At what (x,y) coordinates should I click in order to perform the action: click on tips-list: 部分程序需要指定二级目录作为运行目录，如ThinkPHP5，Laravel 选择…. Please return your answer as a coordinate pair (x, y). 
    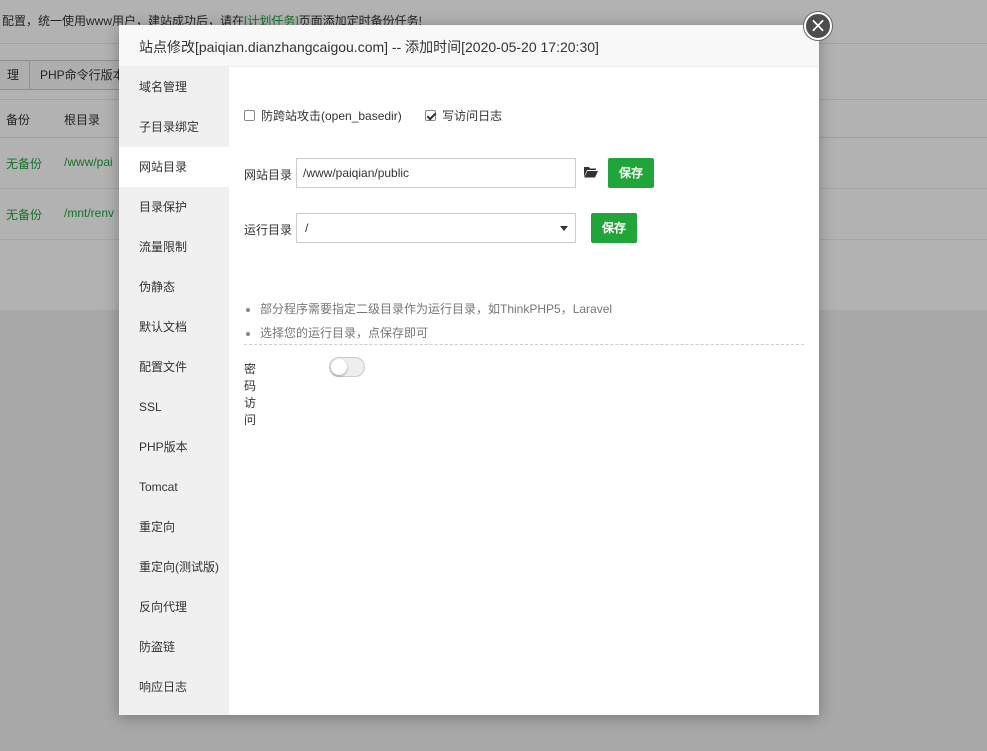
    Looking at the image, I should click on (524, 321).